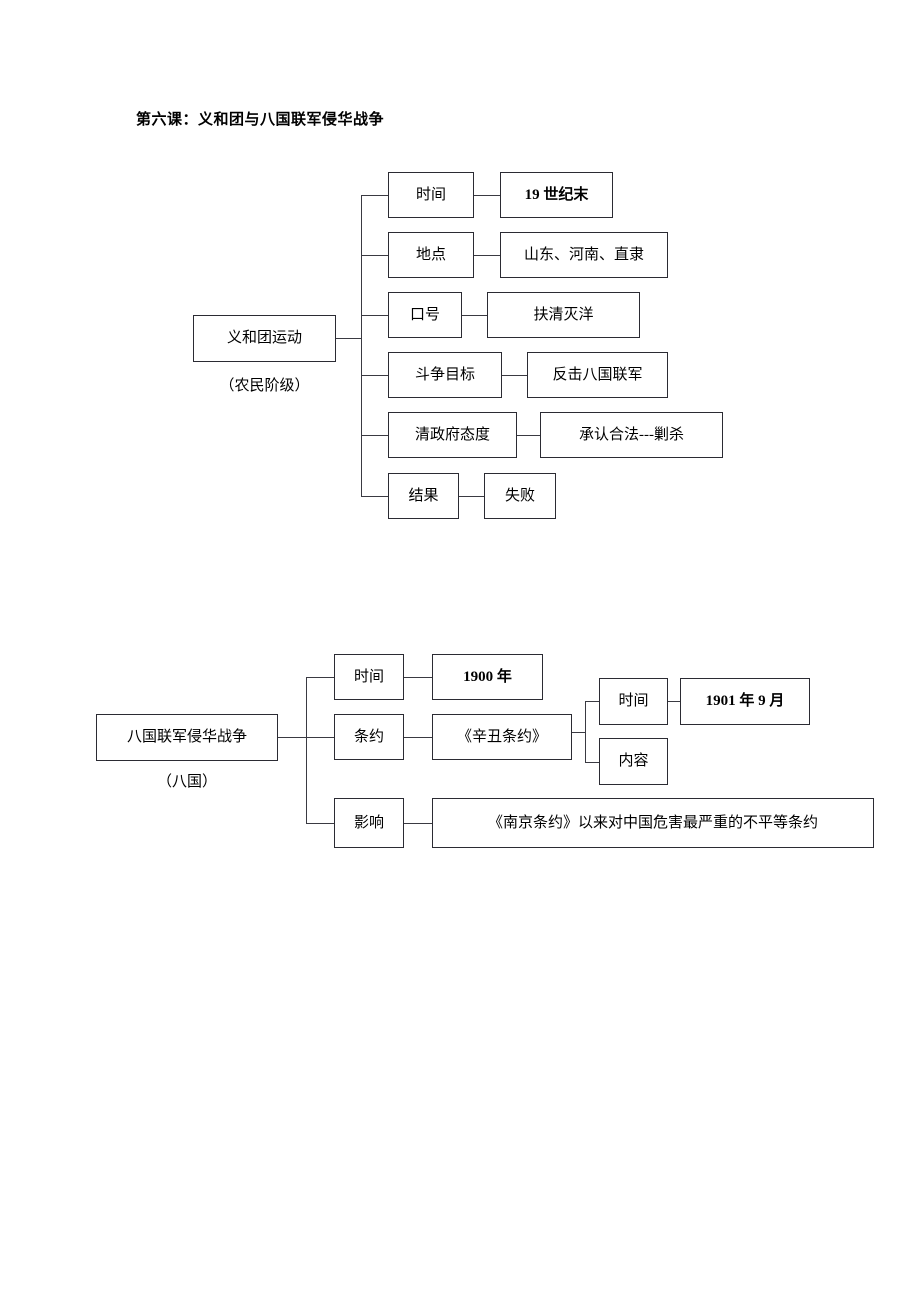 This screenshot has height=1302, width=920. What do you see at coordinates (563, 315) in the screenshot?
I see `d1-value-box-3: 扶清灭洋` at bounding box center [563, 315].